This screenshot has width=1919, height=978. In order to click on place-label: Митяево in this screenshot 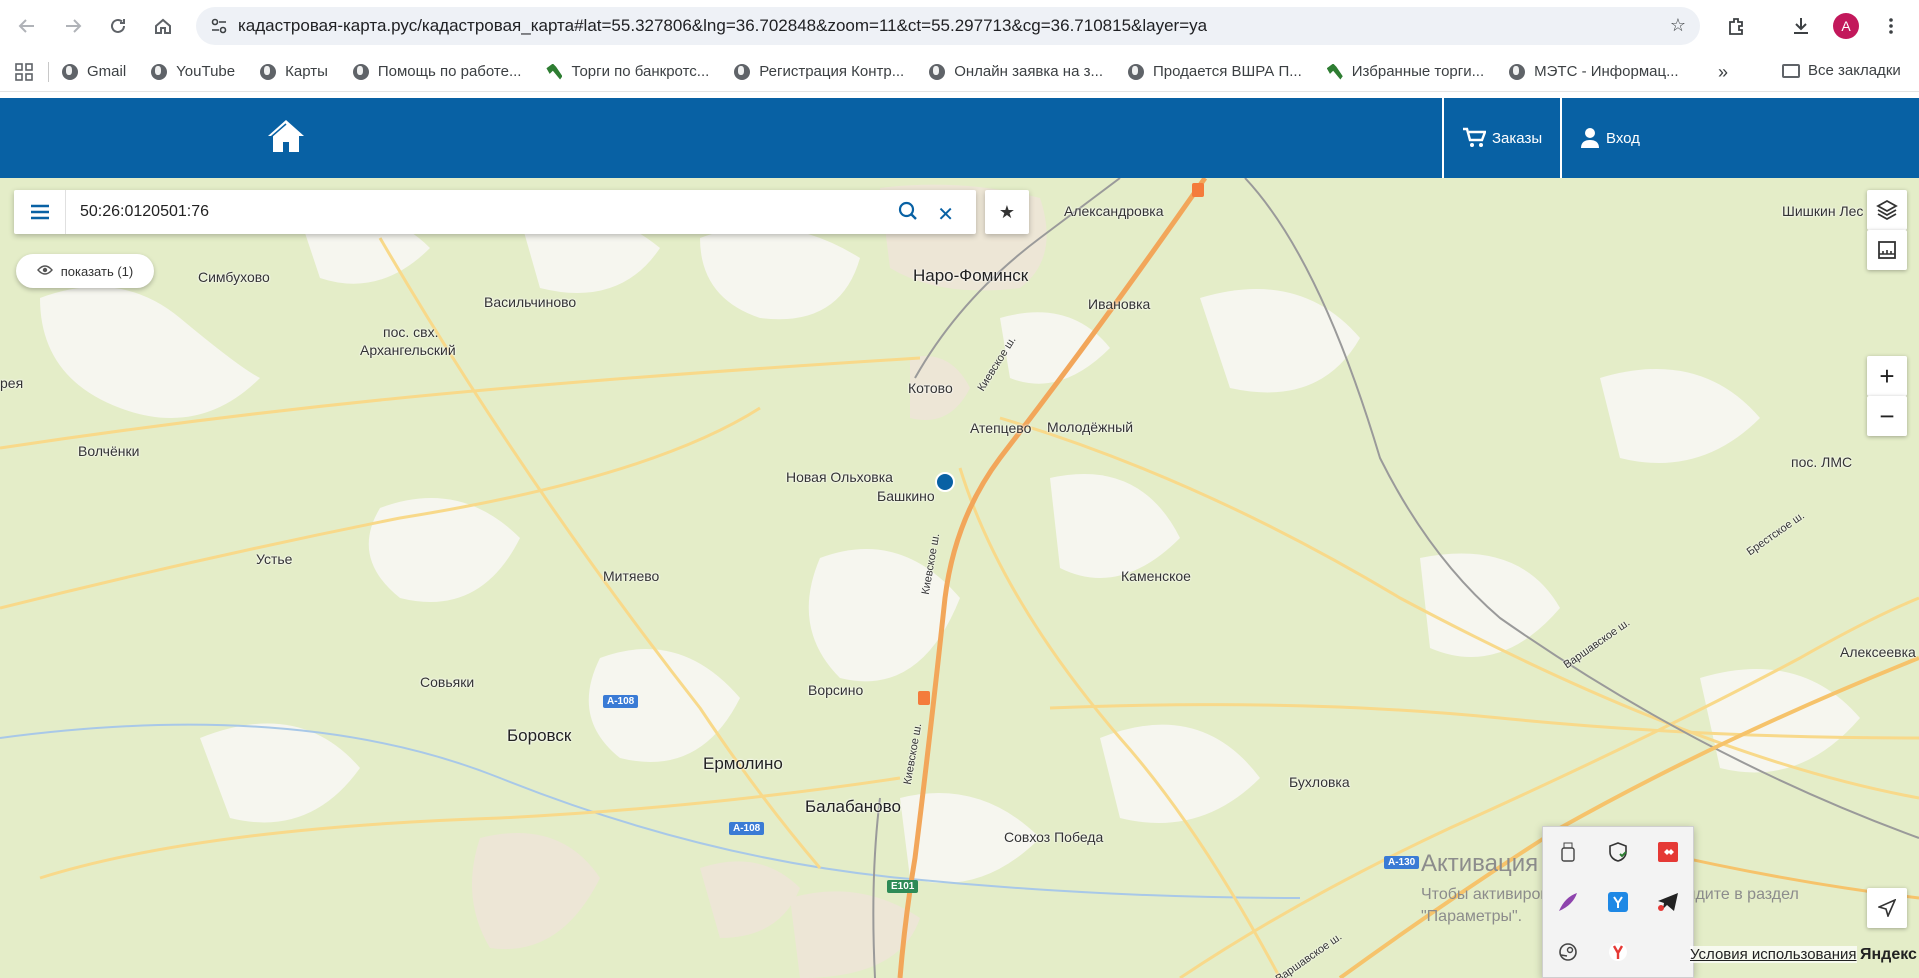, I will do `click(631, 576)`.